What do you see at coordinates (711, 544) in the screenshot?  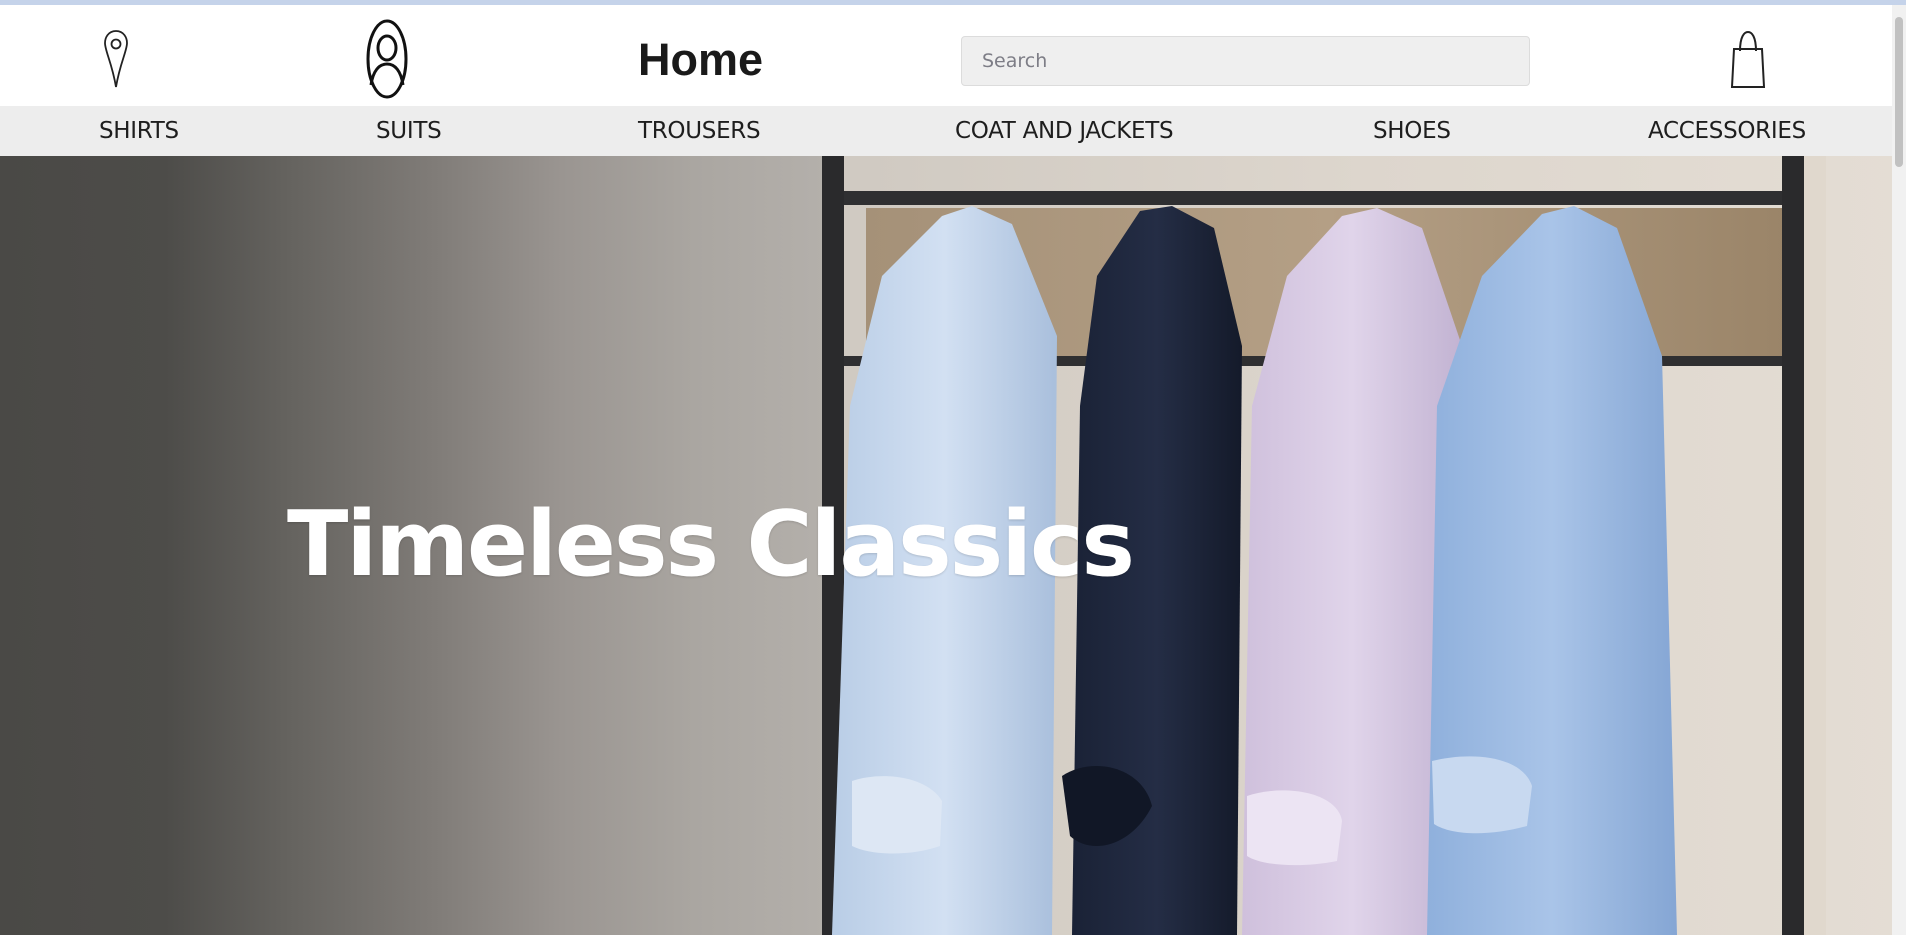 I see `hero-title: Timeless Classics` at bounding box center [711, 544].